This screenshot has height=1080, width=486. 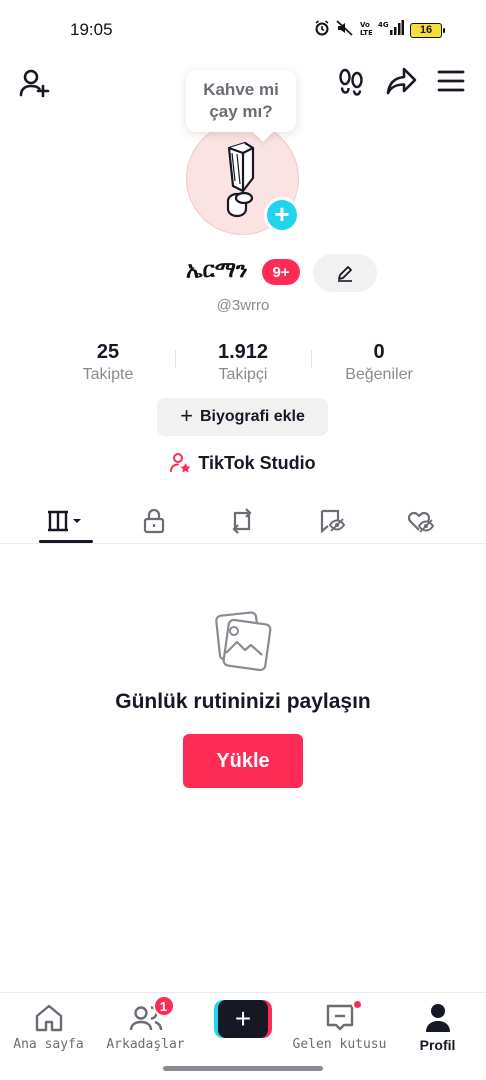 I want to click on stat-likes: 0 Beğeniler, so click(x=379, y=363).